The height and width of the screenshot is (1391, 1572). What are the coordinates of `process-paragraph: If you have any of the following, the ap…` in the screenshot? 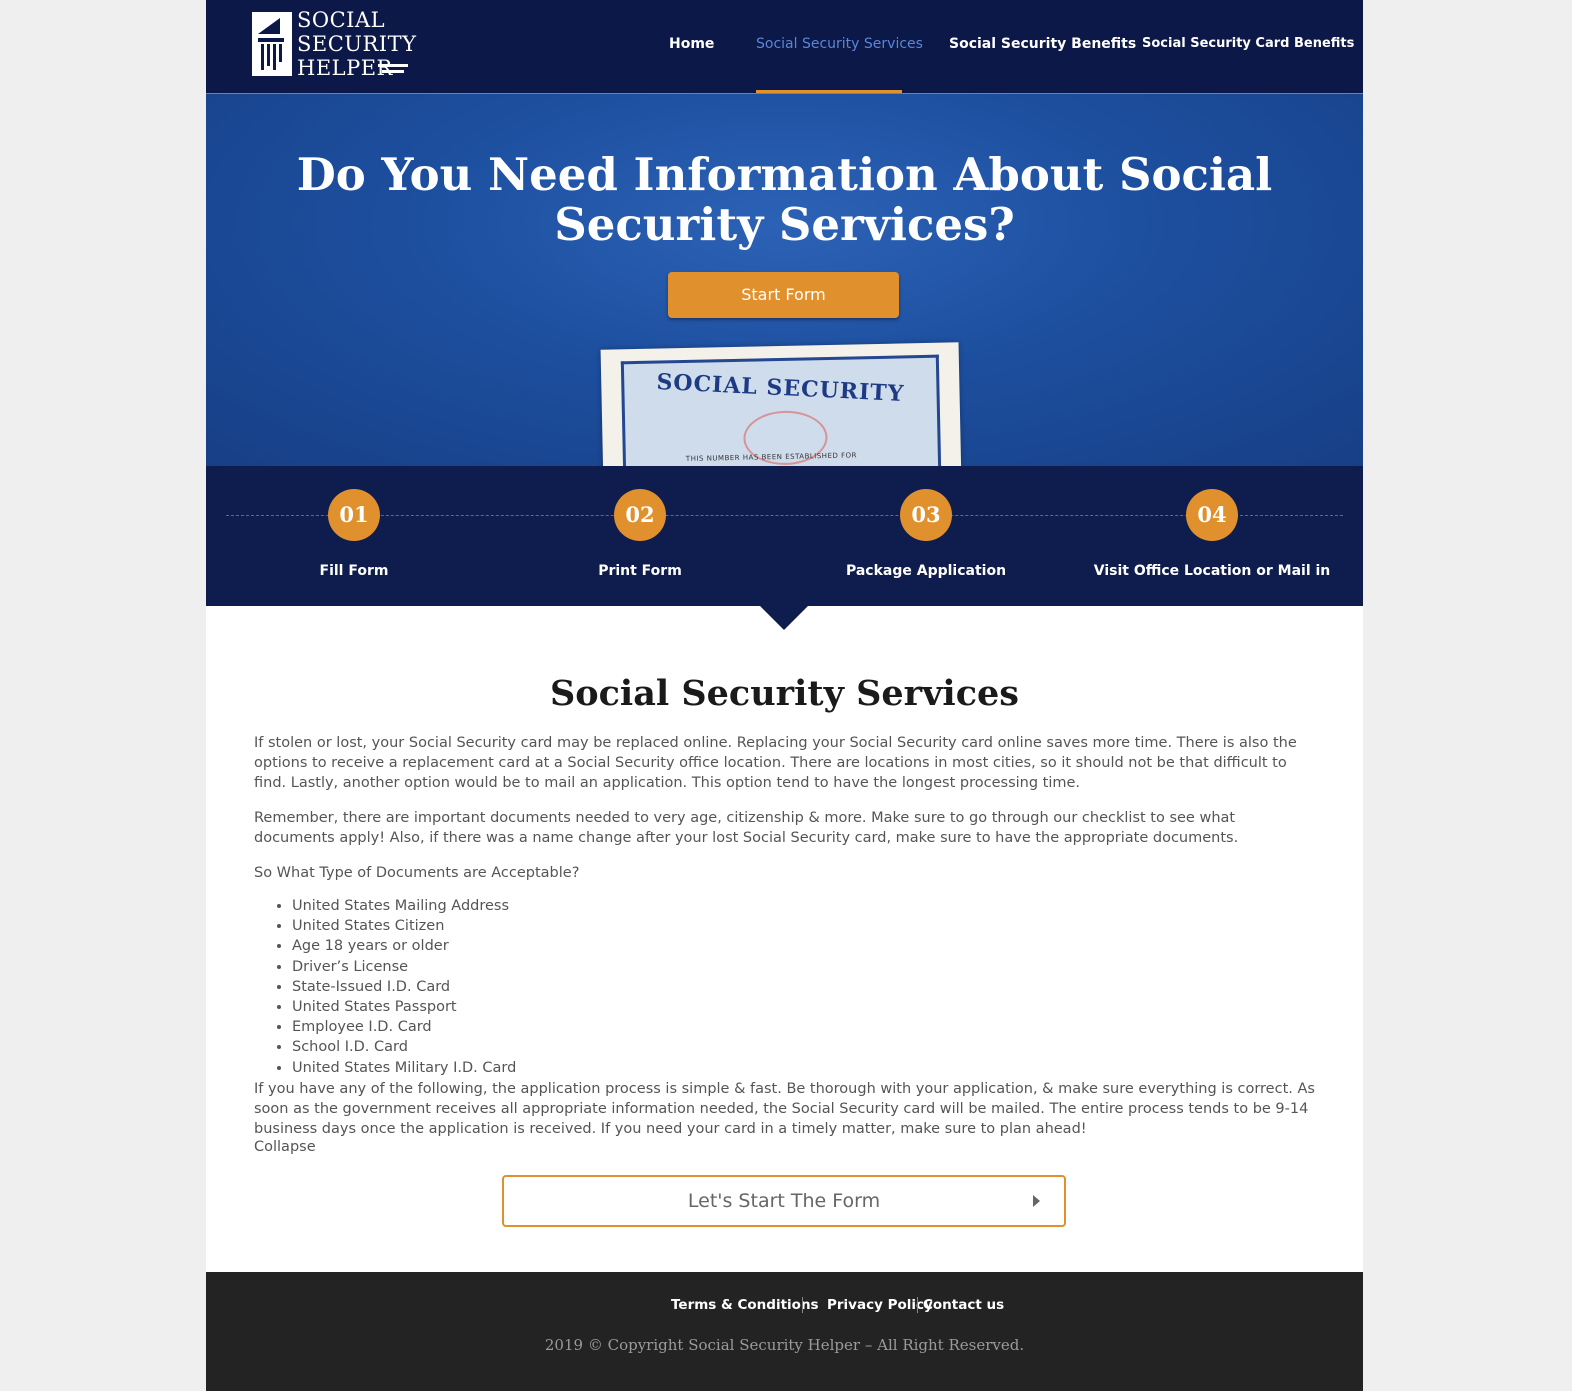 It's located at (784, 1109).